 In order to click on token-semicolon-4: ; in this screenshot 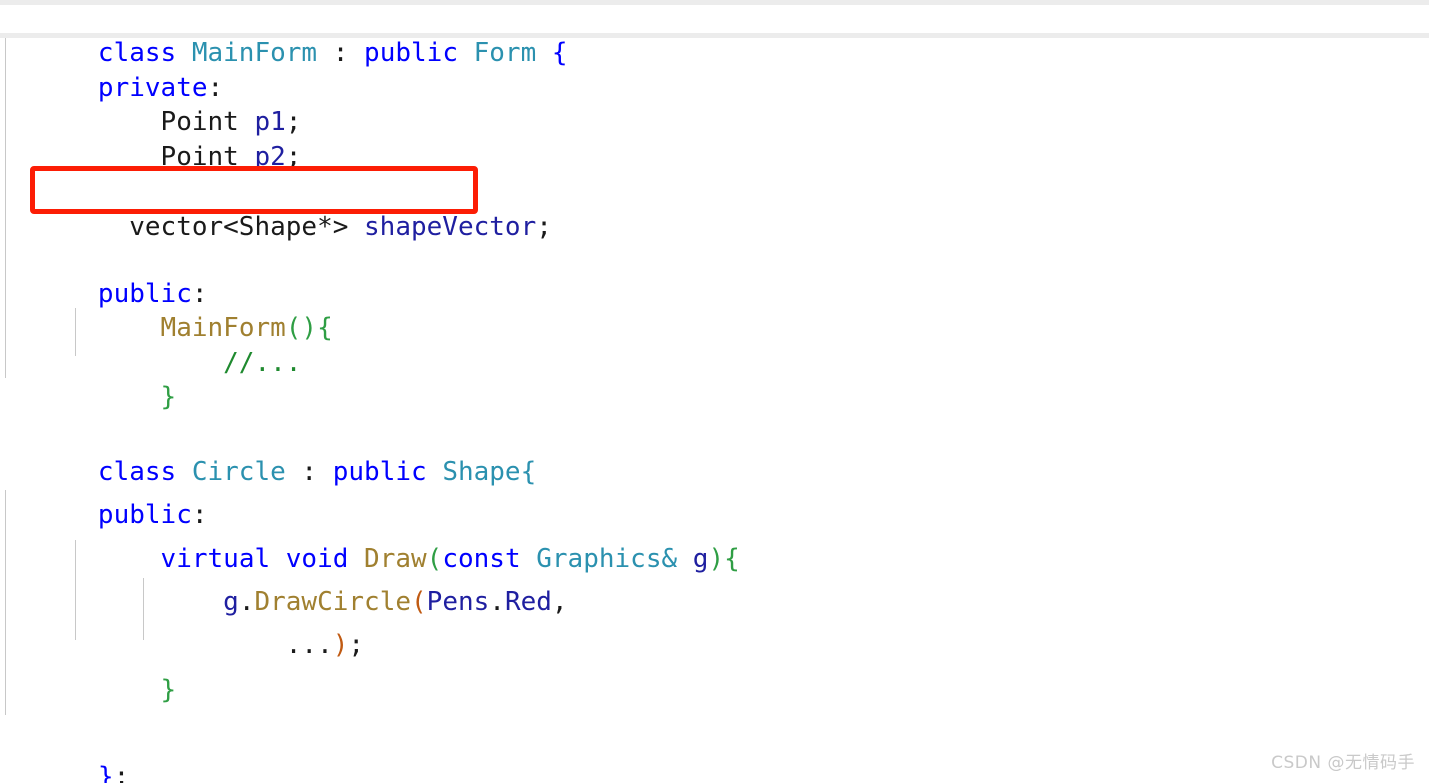, I will do `click(356, 644)`.